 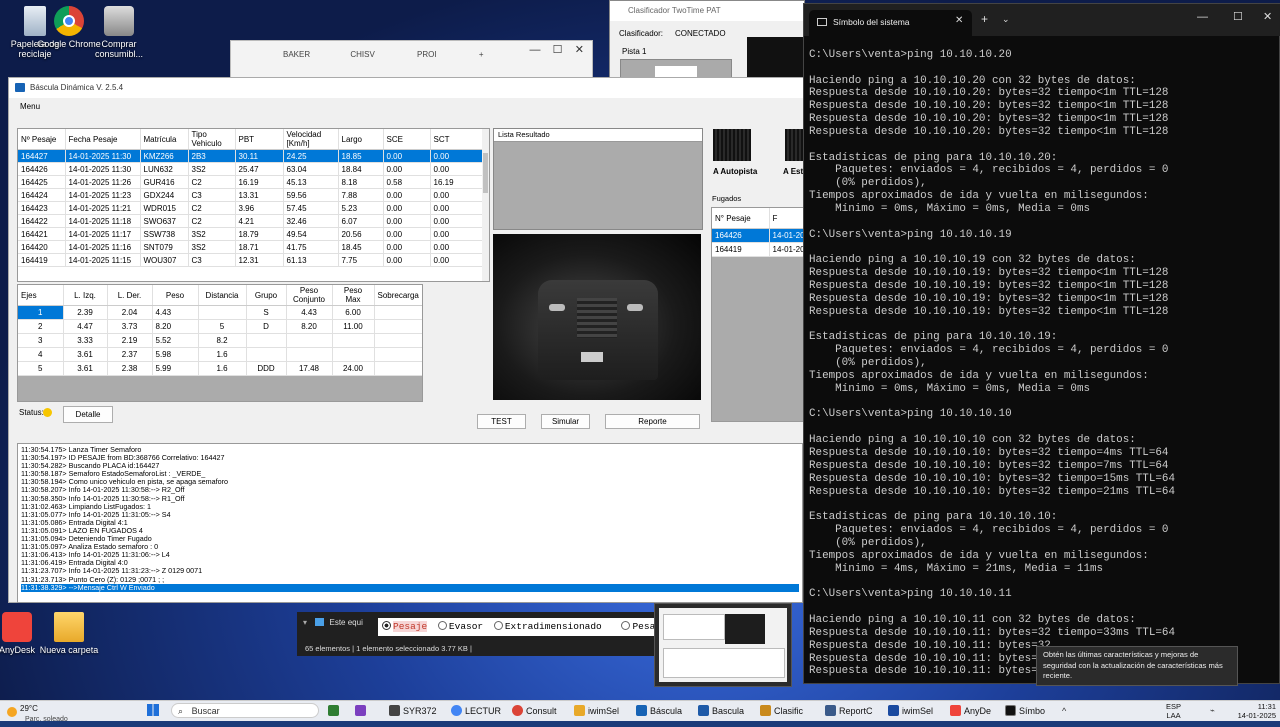 I want to click on report-button: Reporte, so click(x=652, y=421).